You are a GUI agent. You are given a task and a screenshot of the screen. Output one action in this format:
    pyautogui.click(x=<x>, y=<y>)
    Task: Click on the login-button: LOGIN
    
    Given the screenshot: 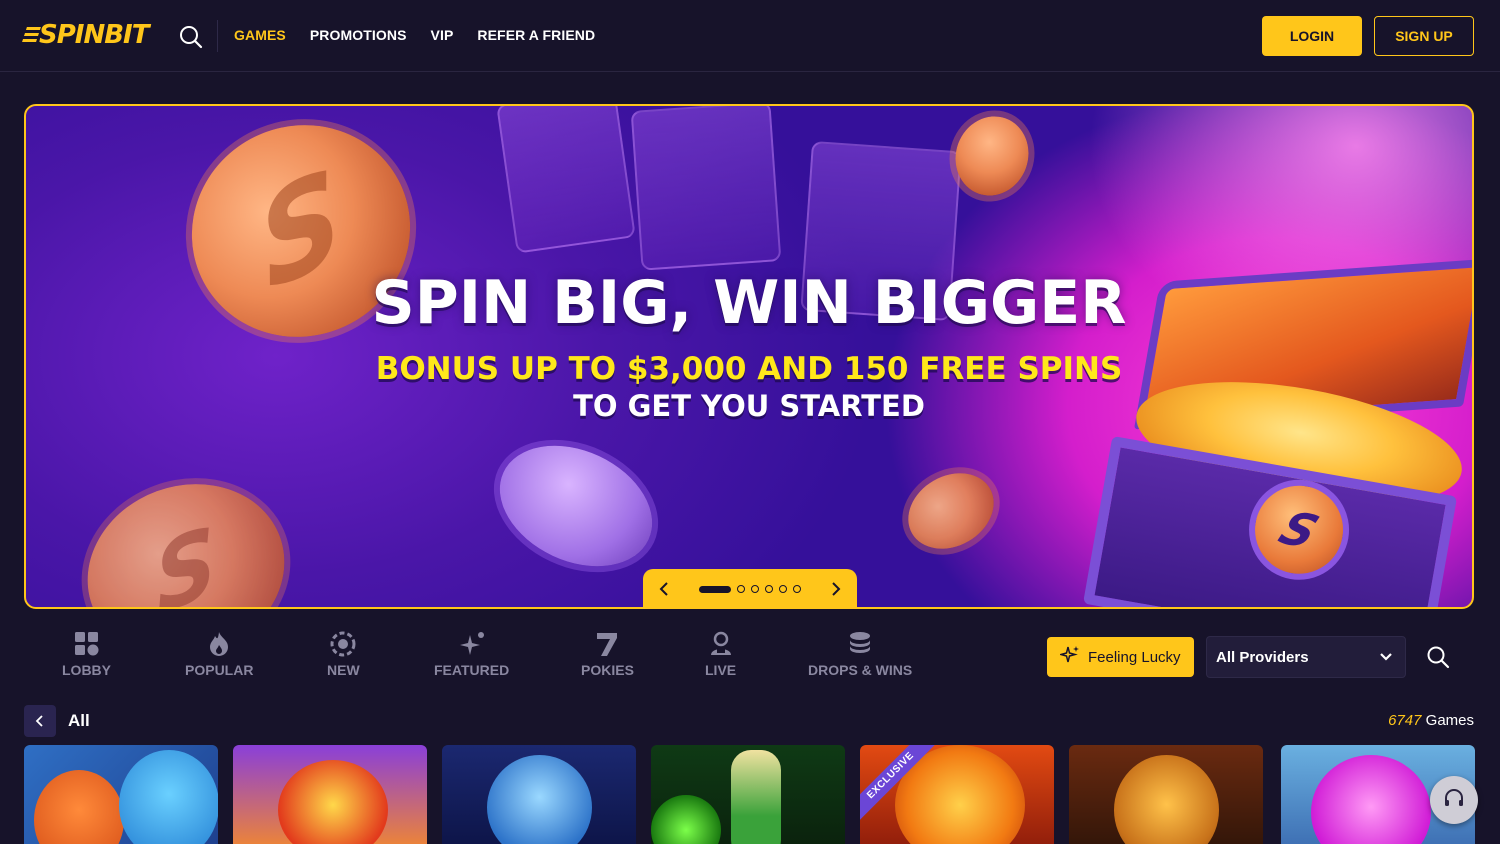 What is the action you would take?
    pyautogui.click(x=1312, y=36)
    